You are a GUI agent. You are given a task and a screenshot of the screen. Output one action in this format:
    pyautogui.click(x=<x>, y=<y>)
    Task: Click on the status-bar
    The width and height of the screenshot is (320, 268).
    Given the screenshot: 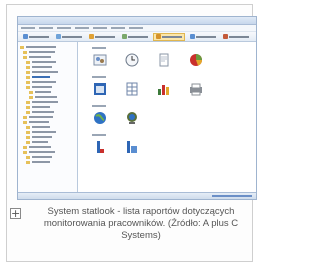 What is the action you would take?
    pyautogui.click(x=137, y=195)
    